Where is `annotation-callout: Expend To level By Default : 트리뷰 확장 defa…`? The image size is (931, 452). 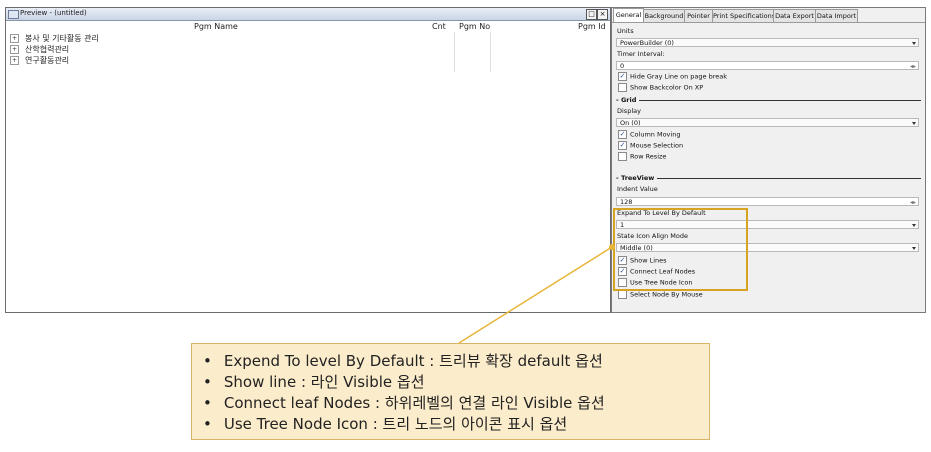 annotation-callout: Expend To level By Default : 트리뷰 확장 defa… is located at coordinates (450, 391).